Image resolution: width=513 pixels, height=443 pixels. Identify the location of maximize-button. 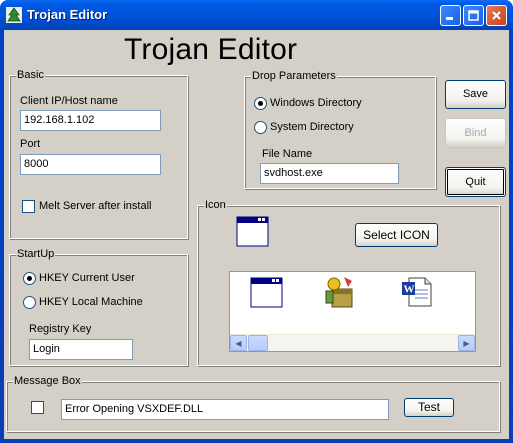
(473, 15).